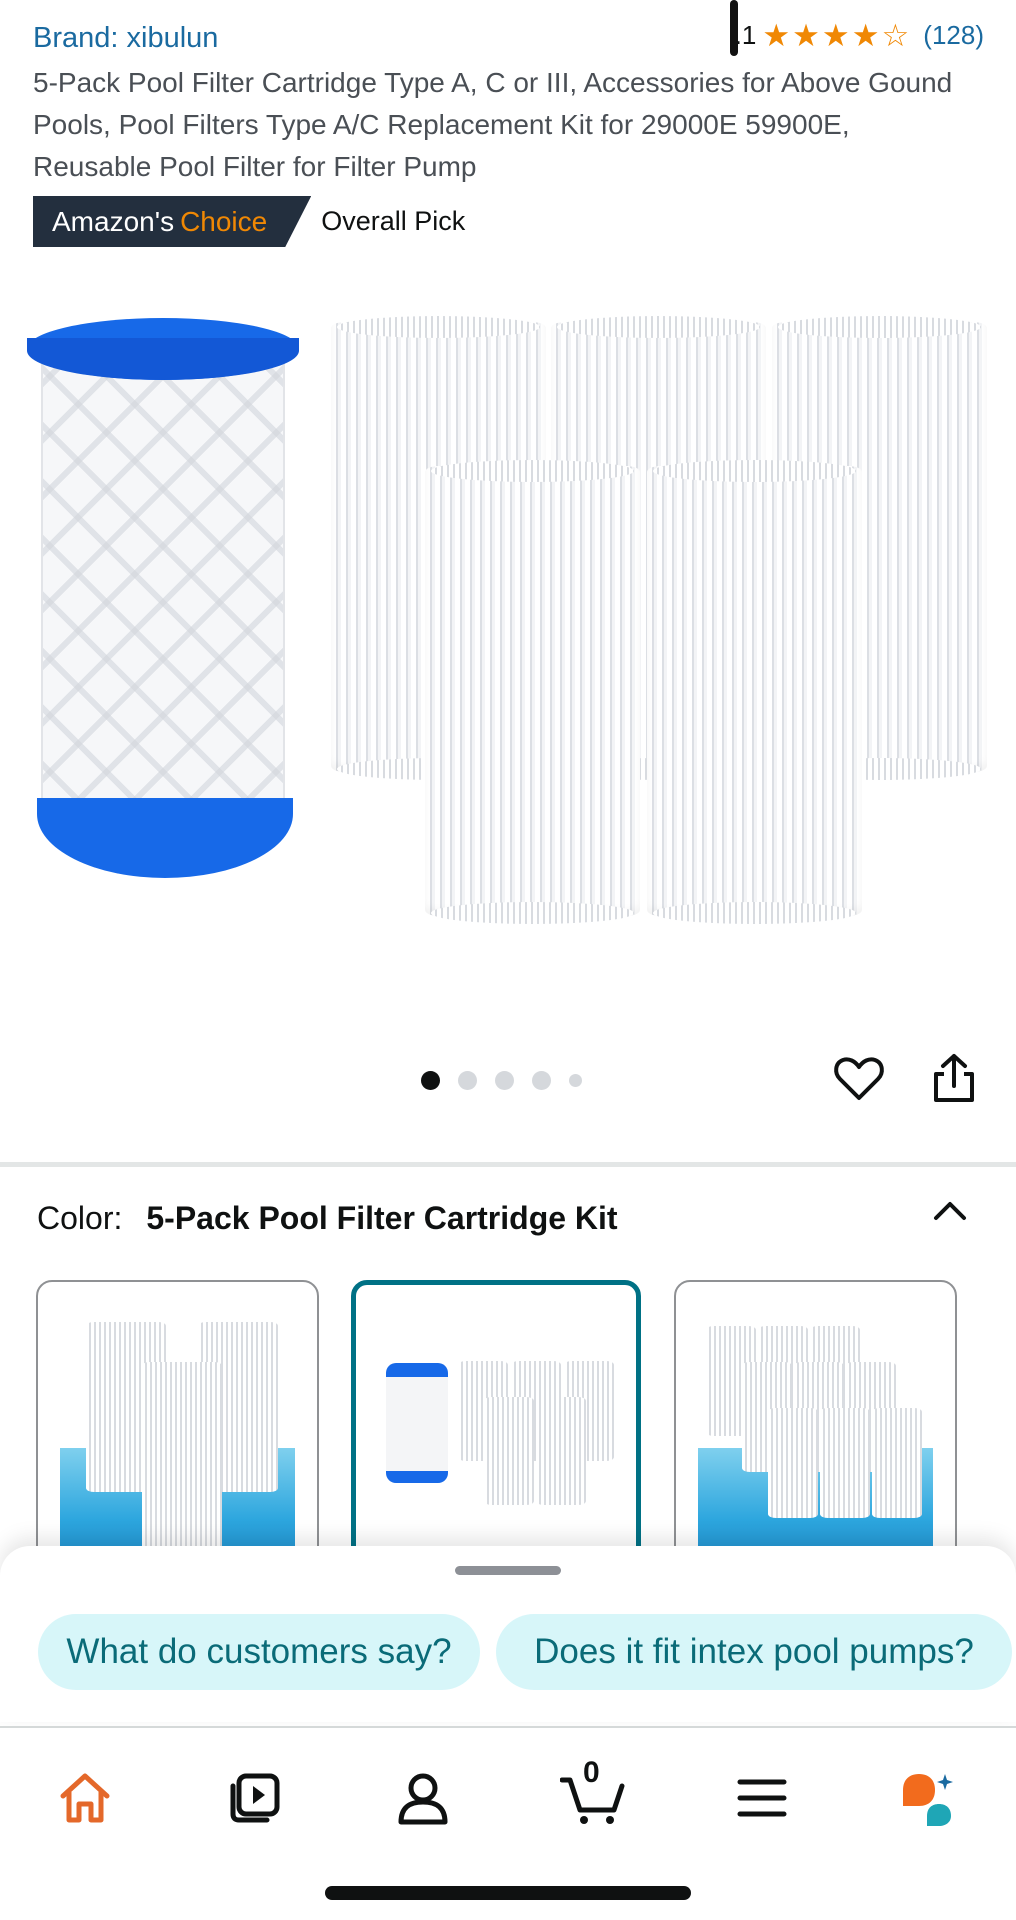 The image size is (1016, 1920). What do you see at coordinates (80, 1218) in the screenshot?
I see `color-label: Color:` at bounding box center [80, 1218].